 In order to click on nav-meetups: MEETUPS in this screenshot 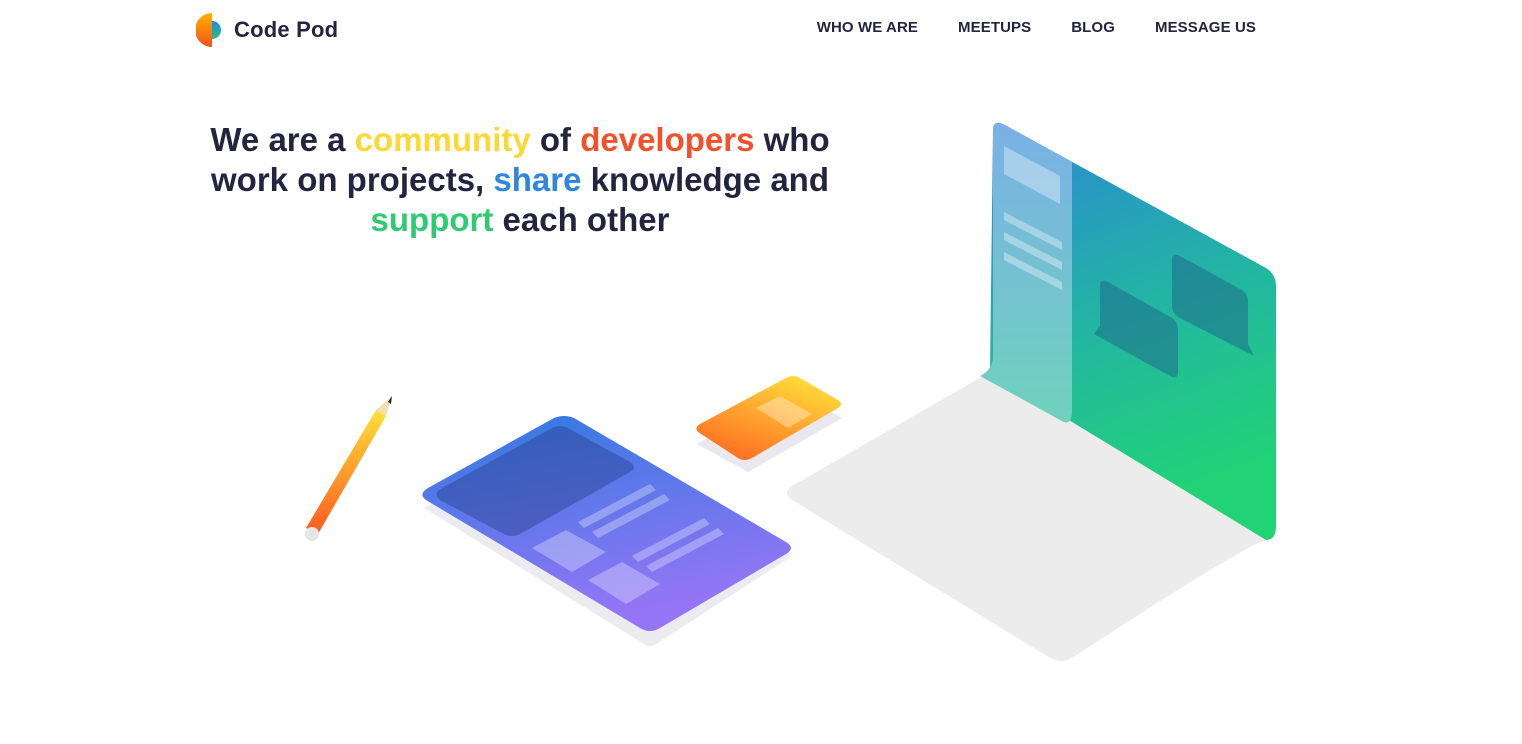, I will do `click(994, 27)`.